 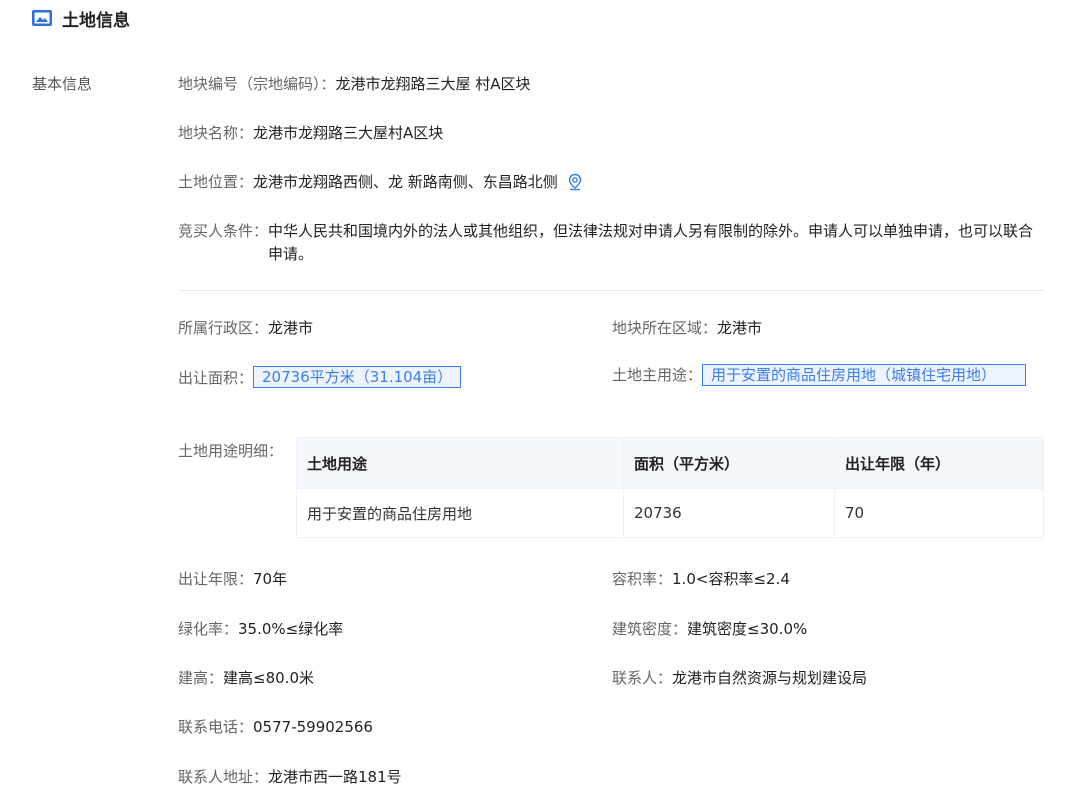 What do you see at coordinates (642, 579) in the screenshot?
I see `field-label: 容积率：` at bounding box center [642, 579].